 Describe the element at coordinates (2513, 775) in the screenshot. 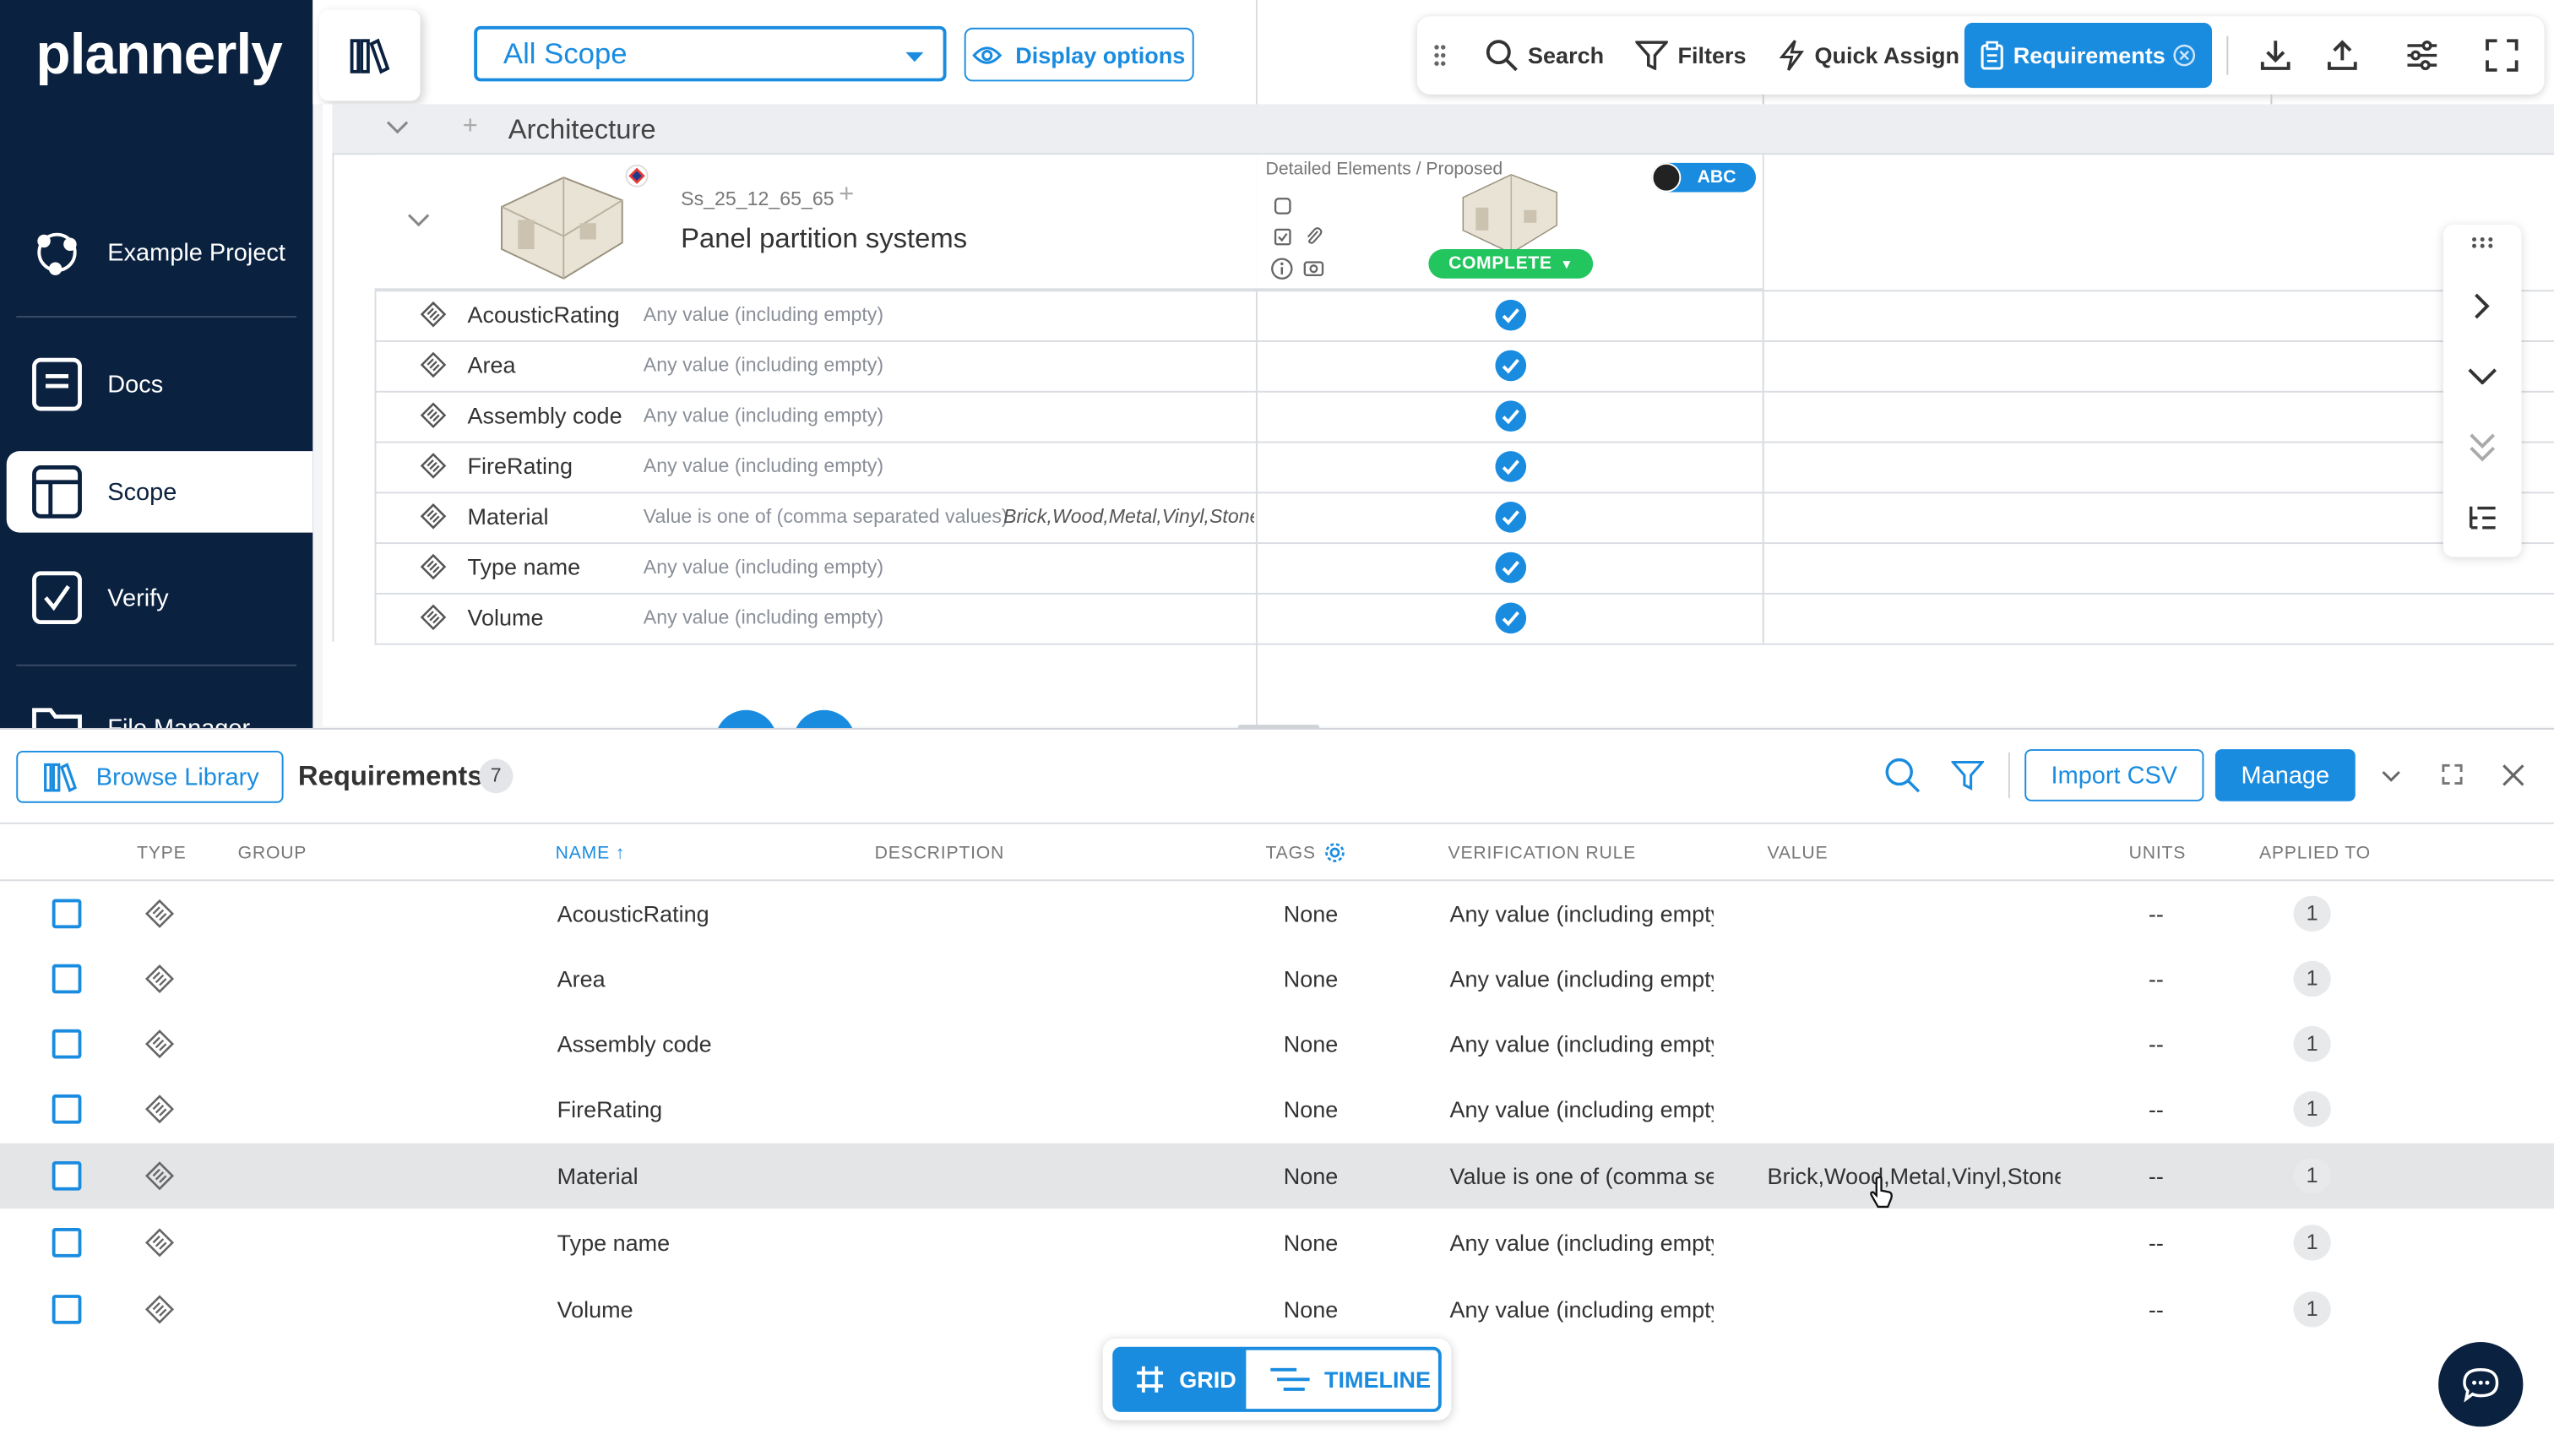

I see `close-icon` at that location.